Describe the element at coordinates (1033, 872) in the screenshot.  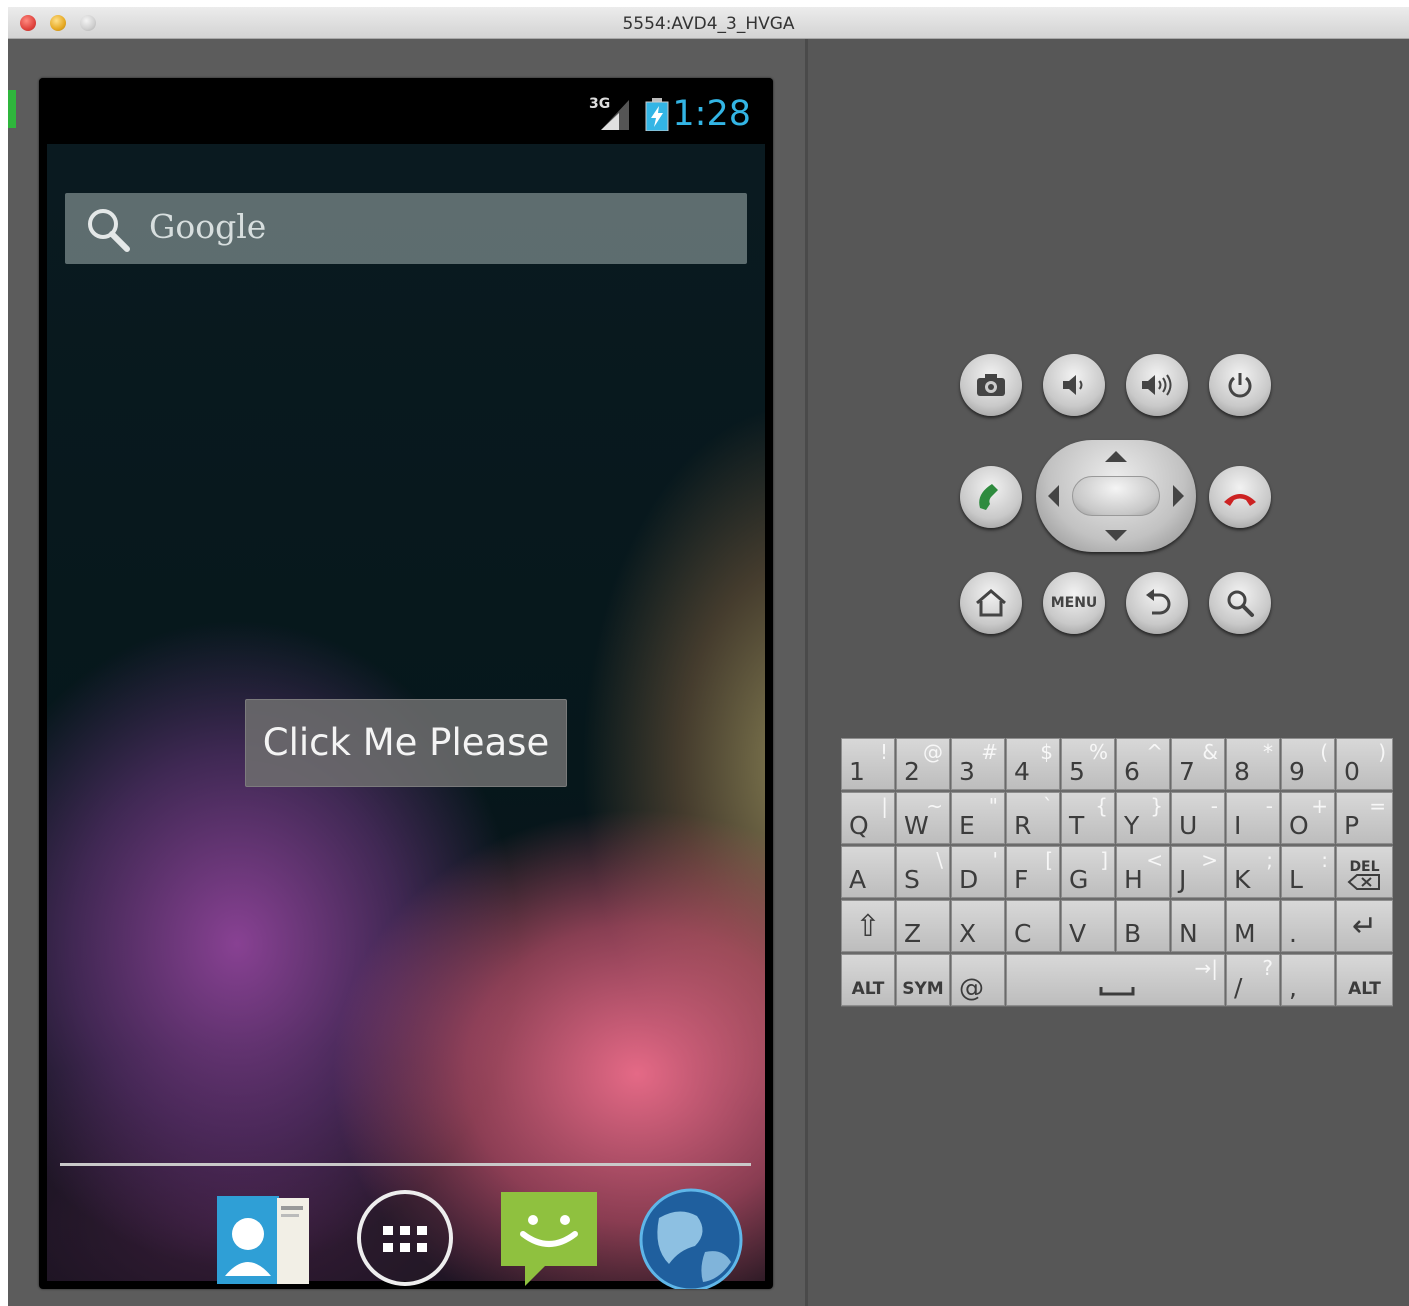
I see `key-f: F[` at that location.